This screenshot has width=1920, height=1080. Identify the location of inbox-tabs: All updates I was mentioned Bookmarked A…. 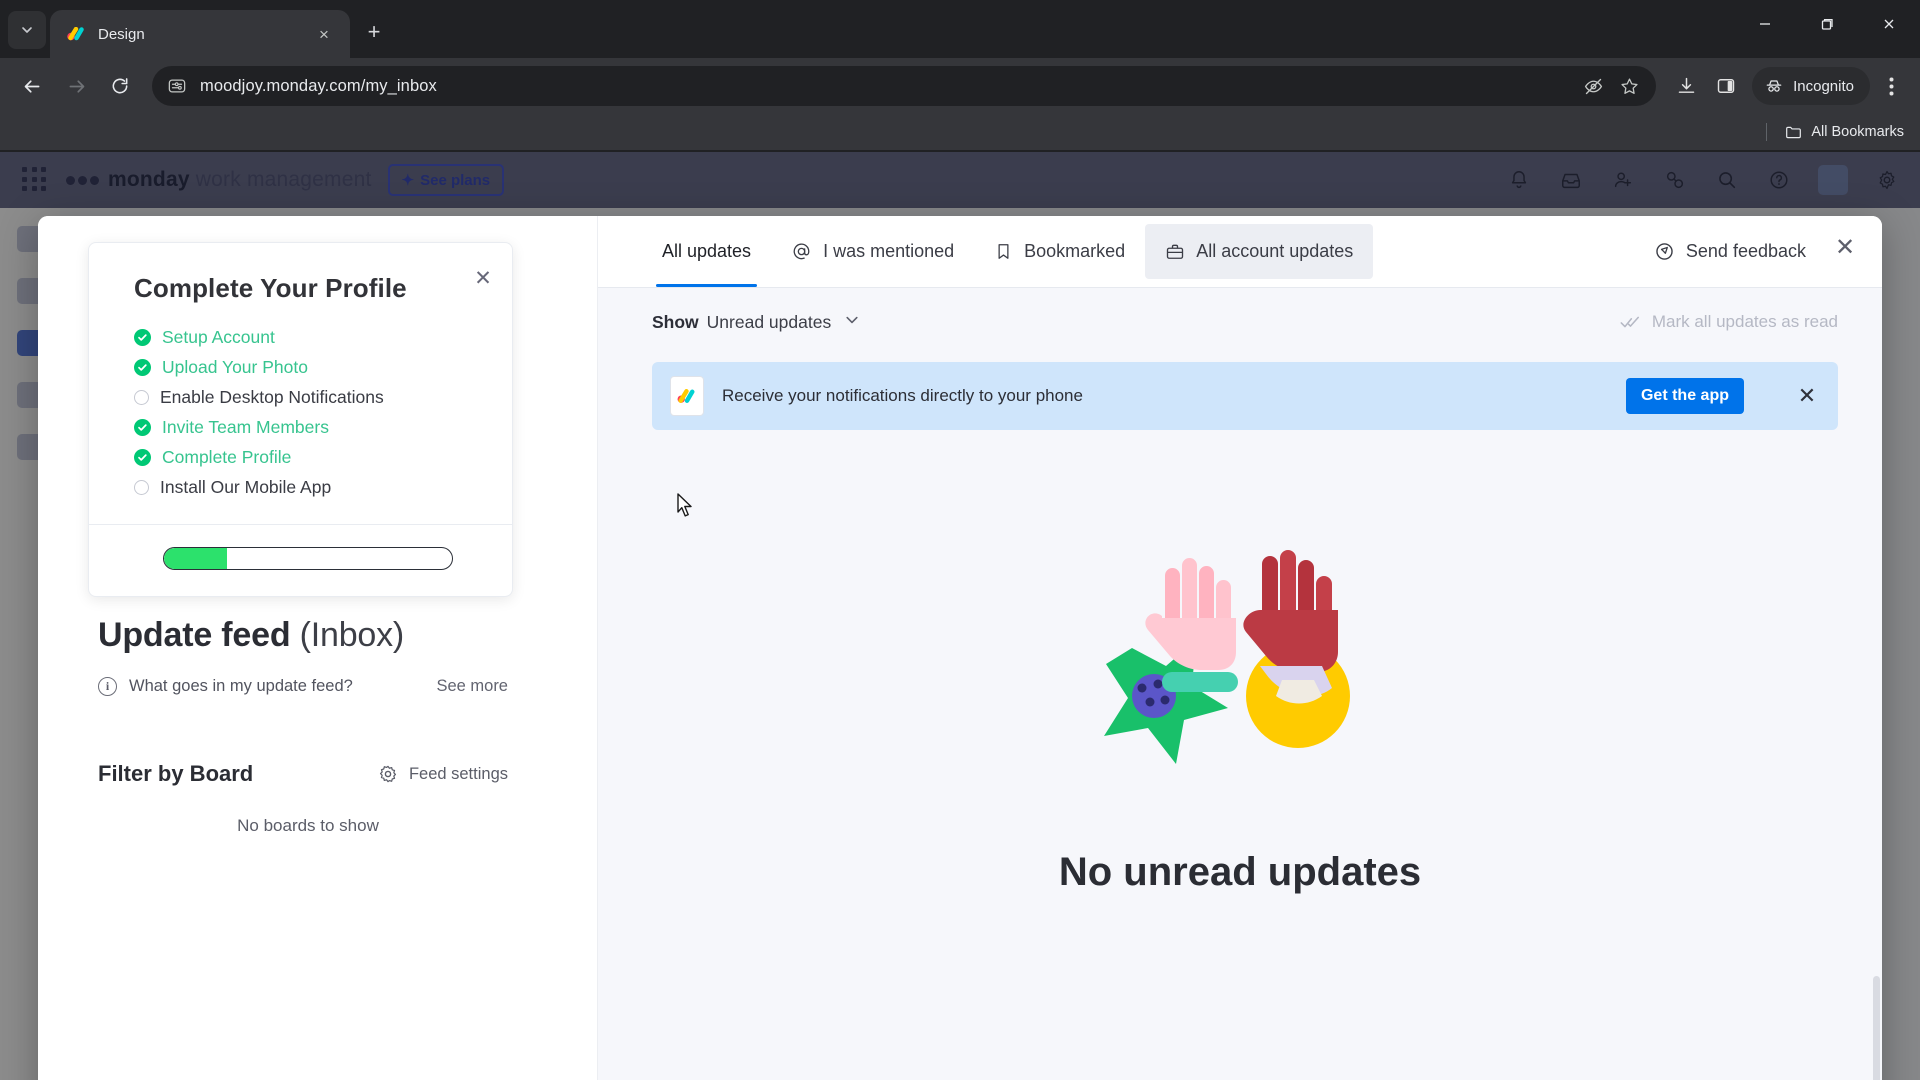
(1240, 252).